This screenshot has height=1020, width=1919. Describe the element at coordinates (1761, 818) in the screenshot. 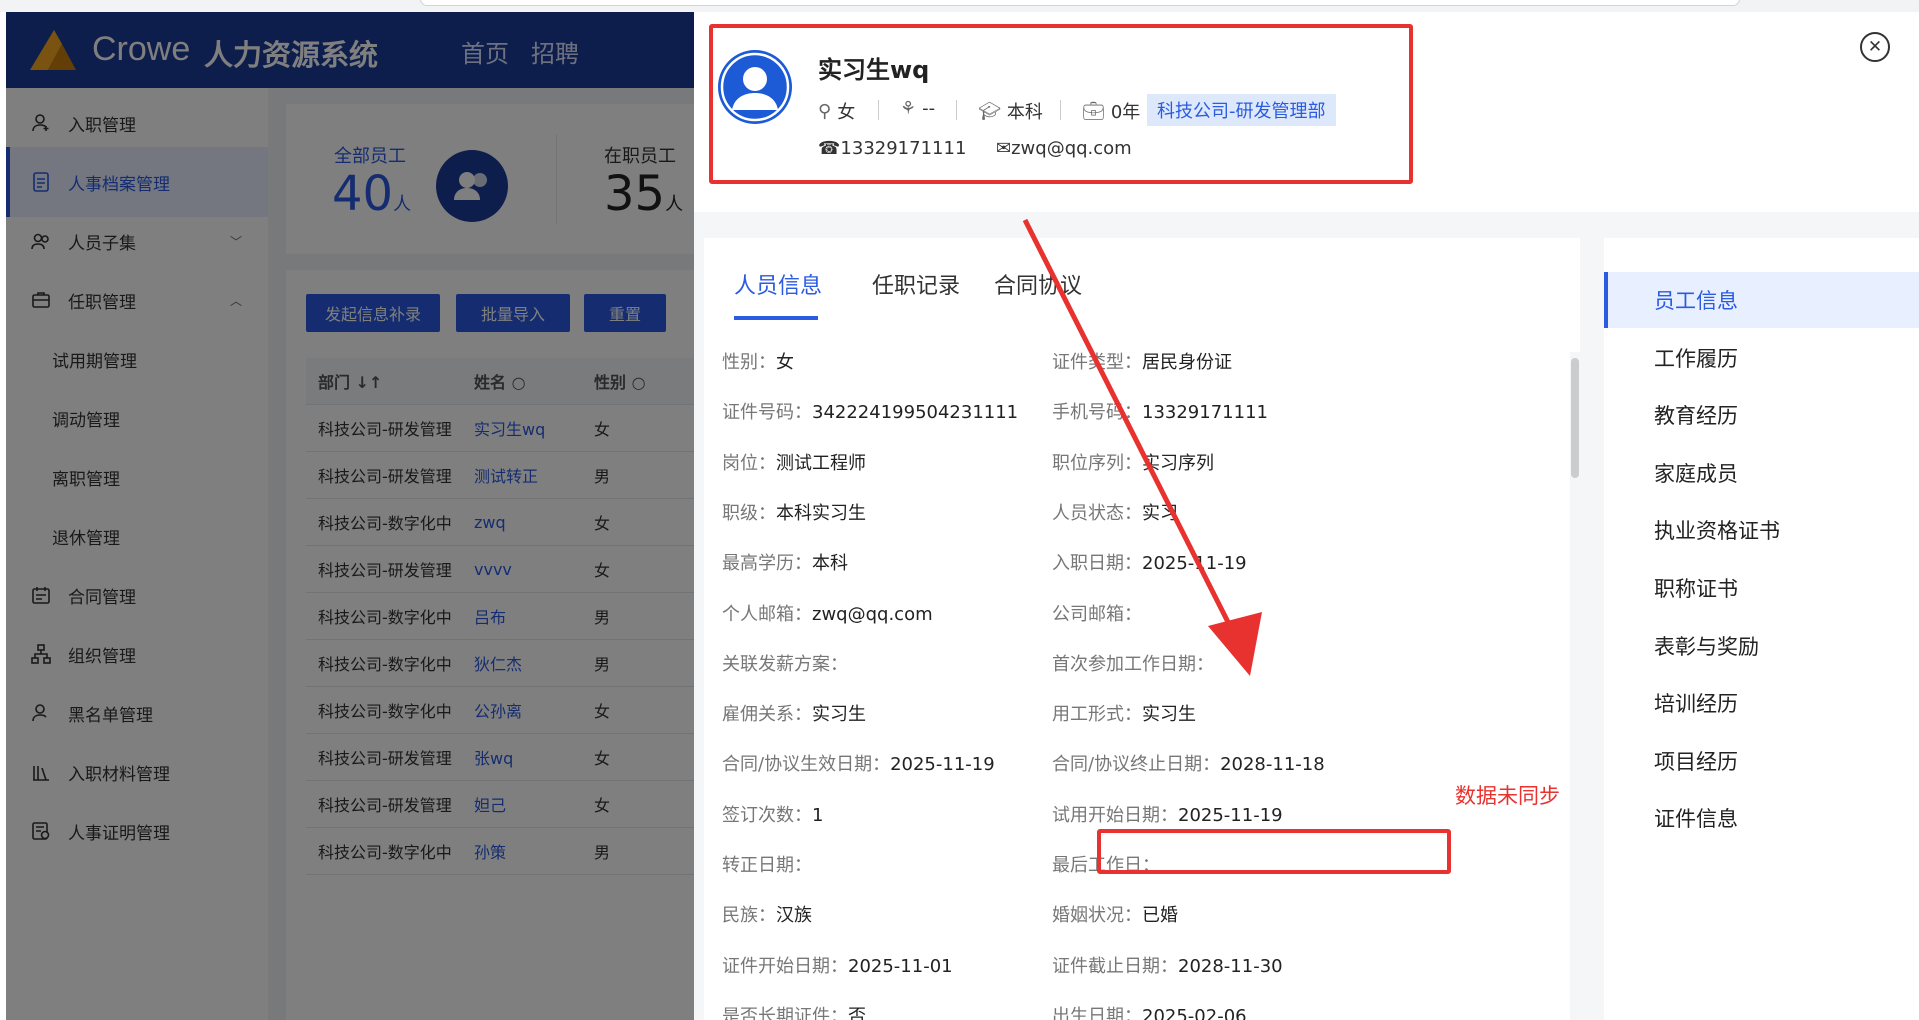

I see `section-nav-item: 证件信息` at that location.